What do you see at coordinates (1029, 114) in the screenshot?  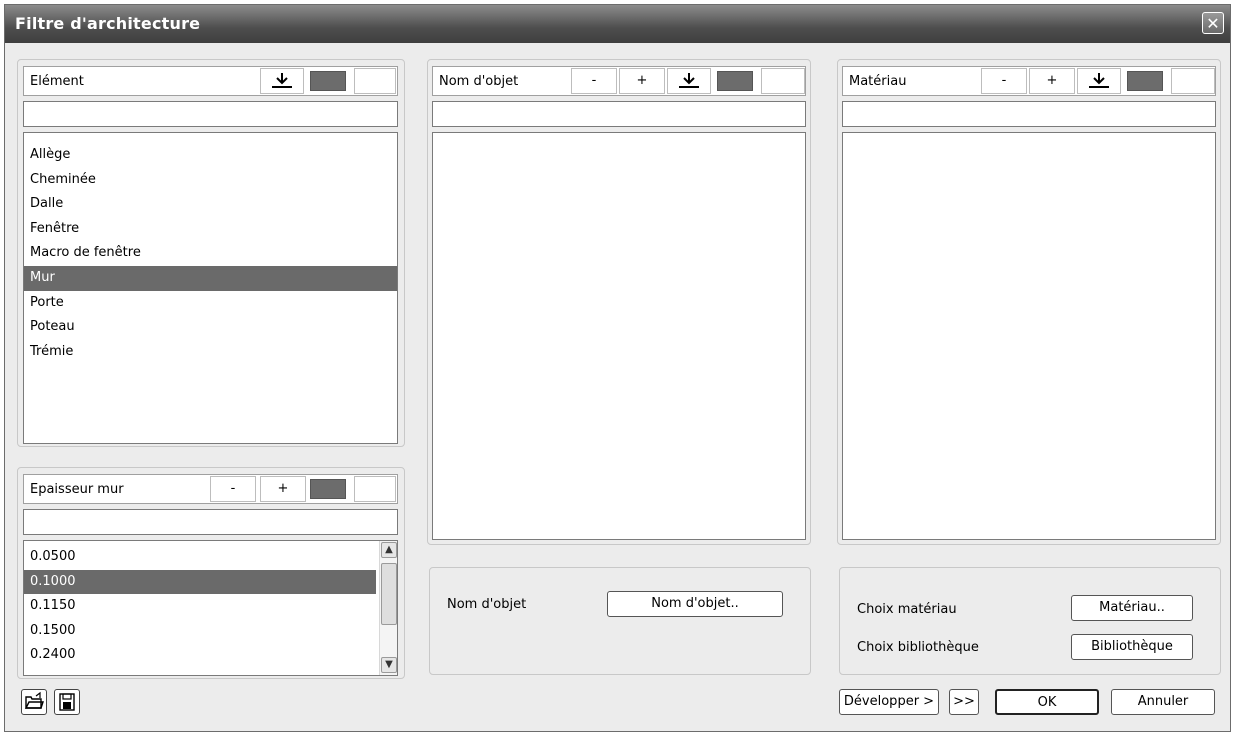 I see `material-filter-input` at bounding box center [1029, 114].